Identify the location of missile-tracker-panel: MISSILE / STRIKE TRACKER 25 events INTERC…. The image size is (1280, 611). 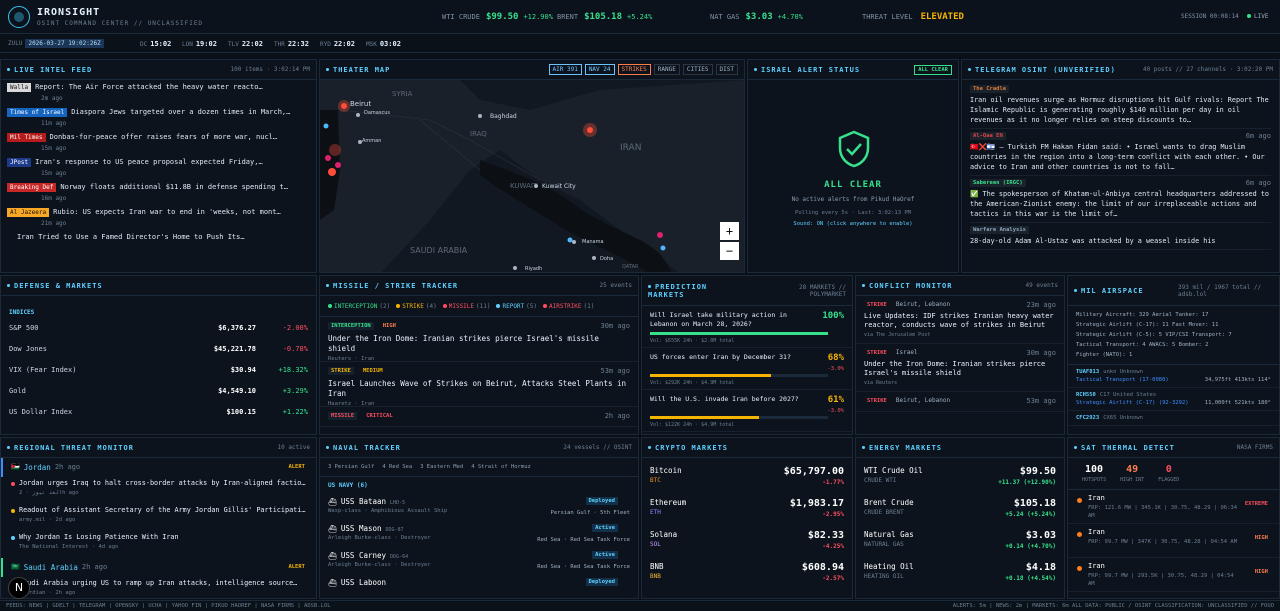
(479, 355).